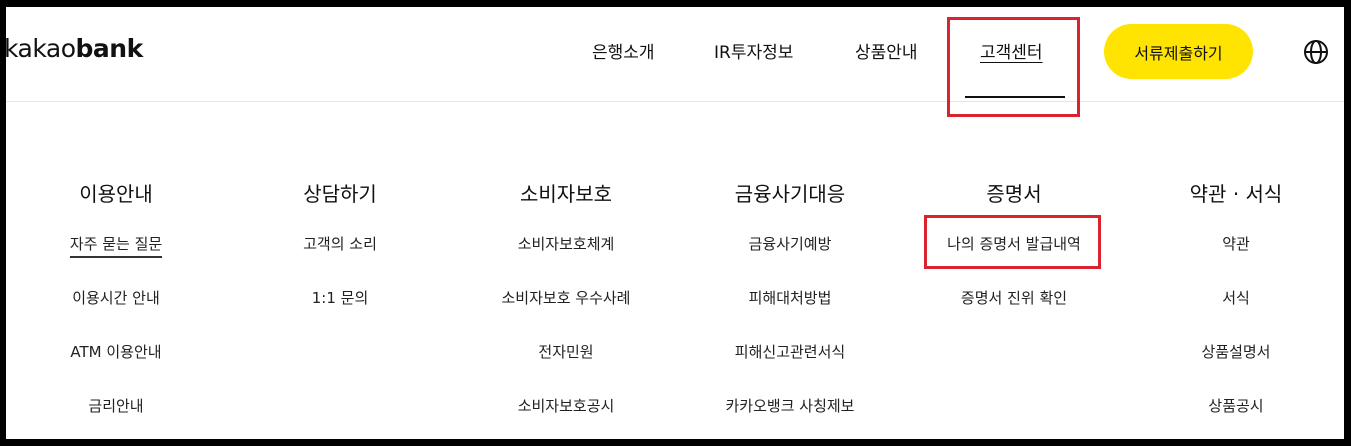  I want to click on kakaobank-logo: kakaobank, so click(74, 48).